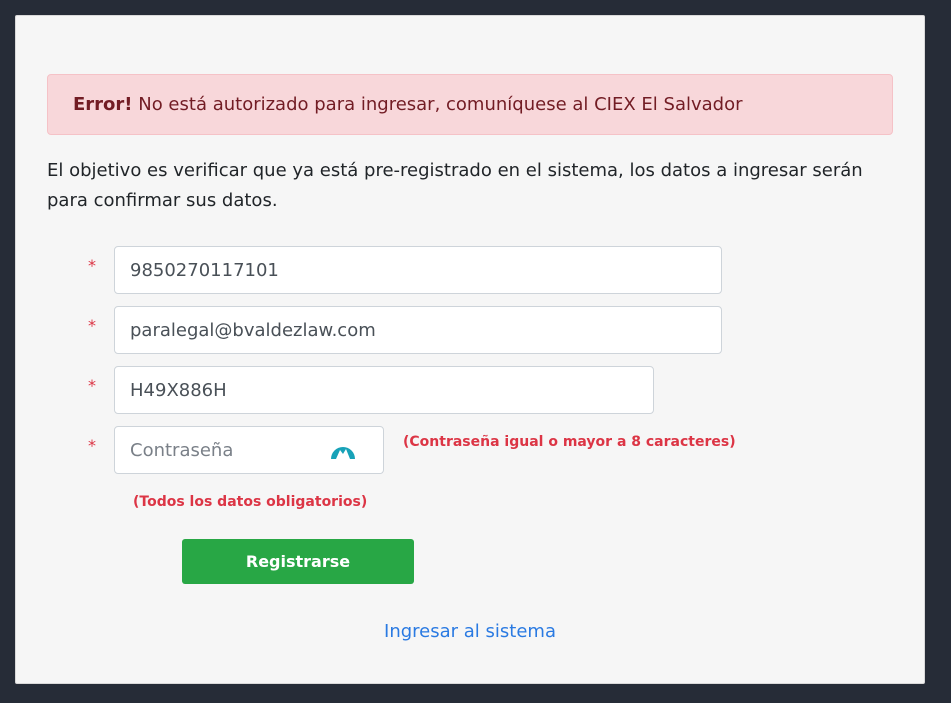 Image resolution: width=951 pixels, height=703 pixels. Describe the element at coordinates (92, 265) in the screenshot. I see `required-marker-1: *` at that location.